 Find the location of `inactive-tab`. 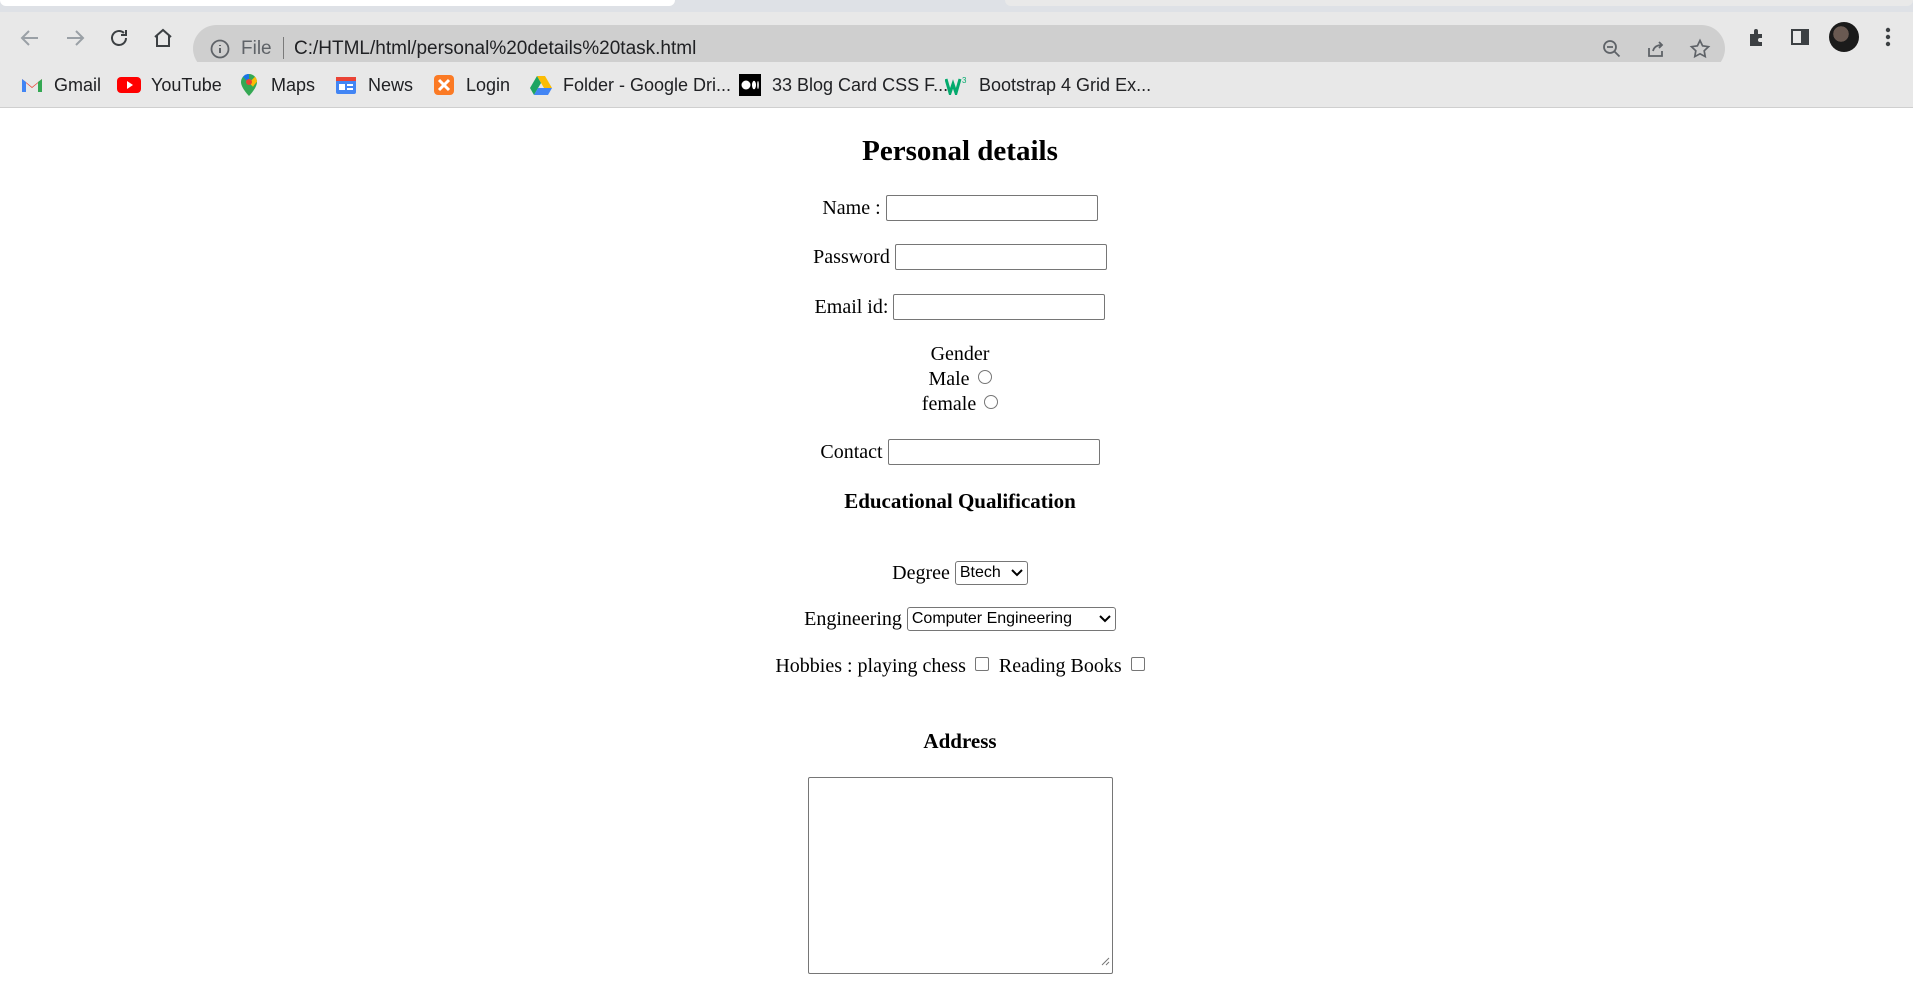

inactive-tab is located at coordinates (1459, 3).